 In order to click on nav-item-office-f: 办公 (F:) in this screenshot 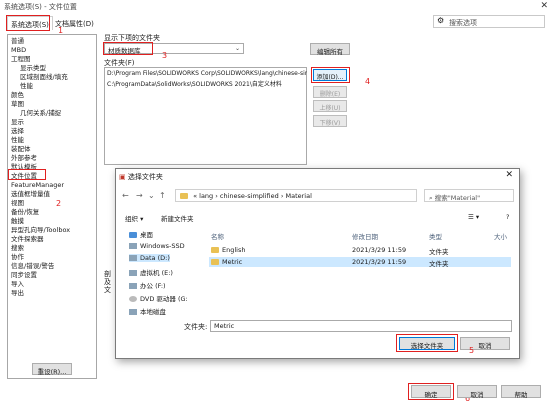, I will do `click(147, 285)`.